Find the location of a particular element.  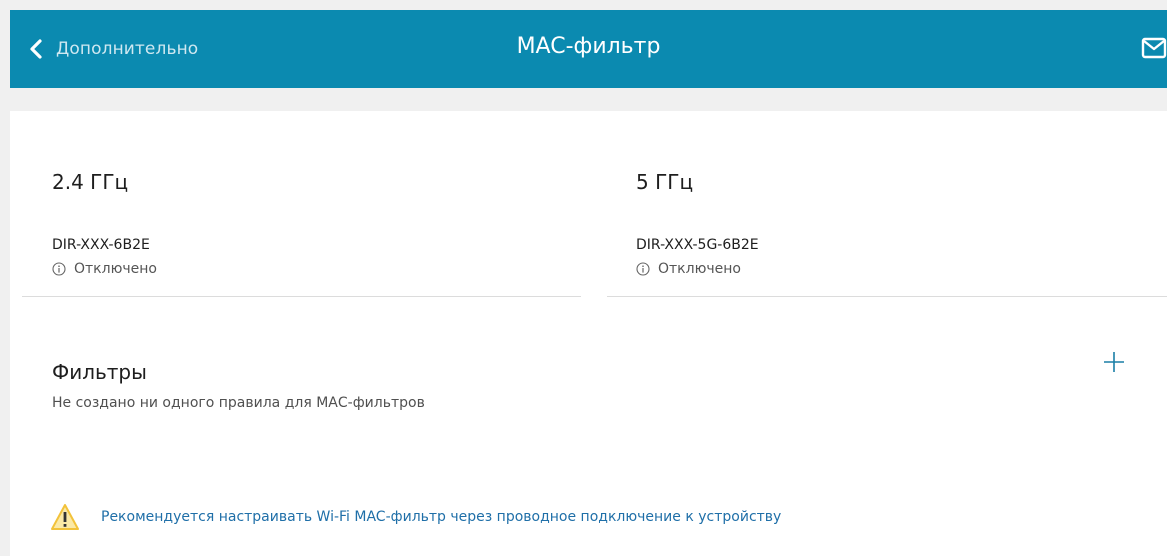

plus-icon is located at coordinates (1114, 362).